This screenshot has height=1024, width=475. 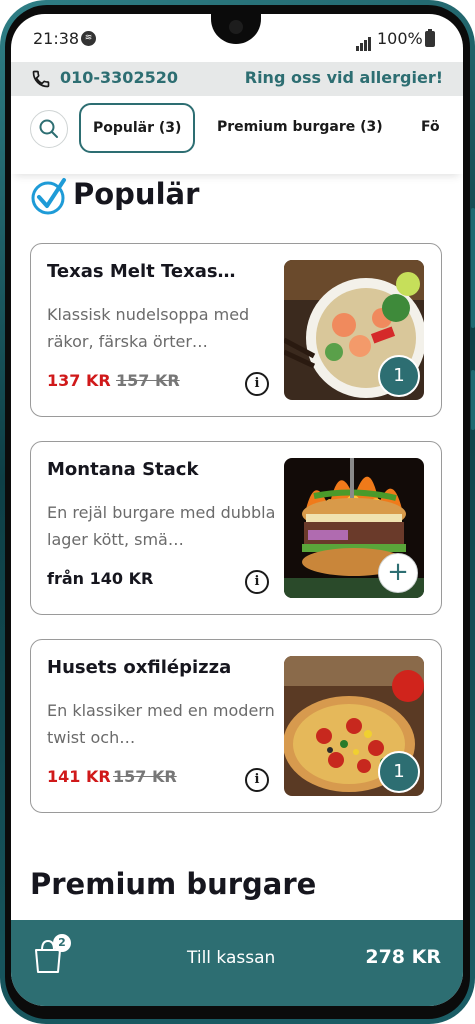 What do you see at coordinates (139, 667) in the screenshot?
I see `product-name: Husets oxfilépizza` at bounding box center [139, 667].